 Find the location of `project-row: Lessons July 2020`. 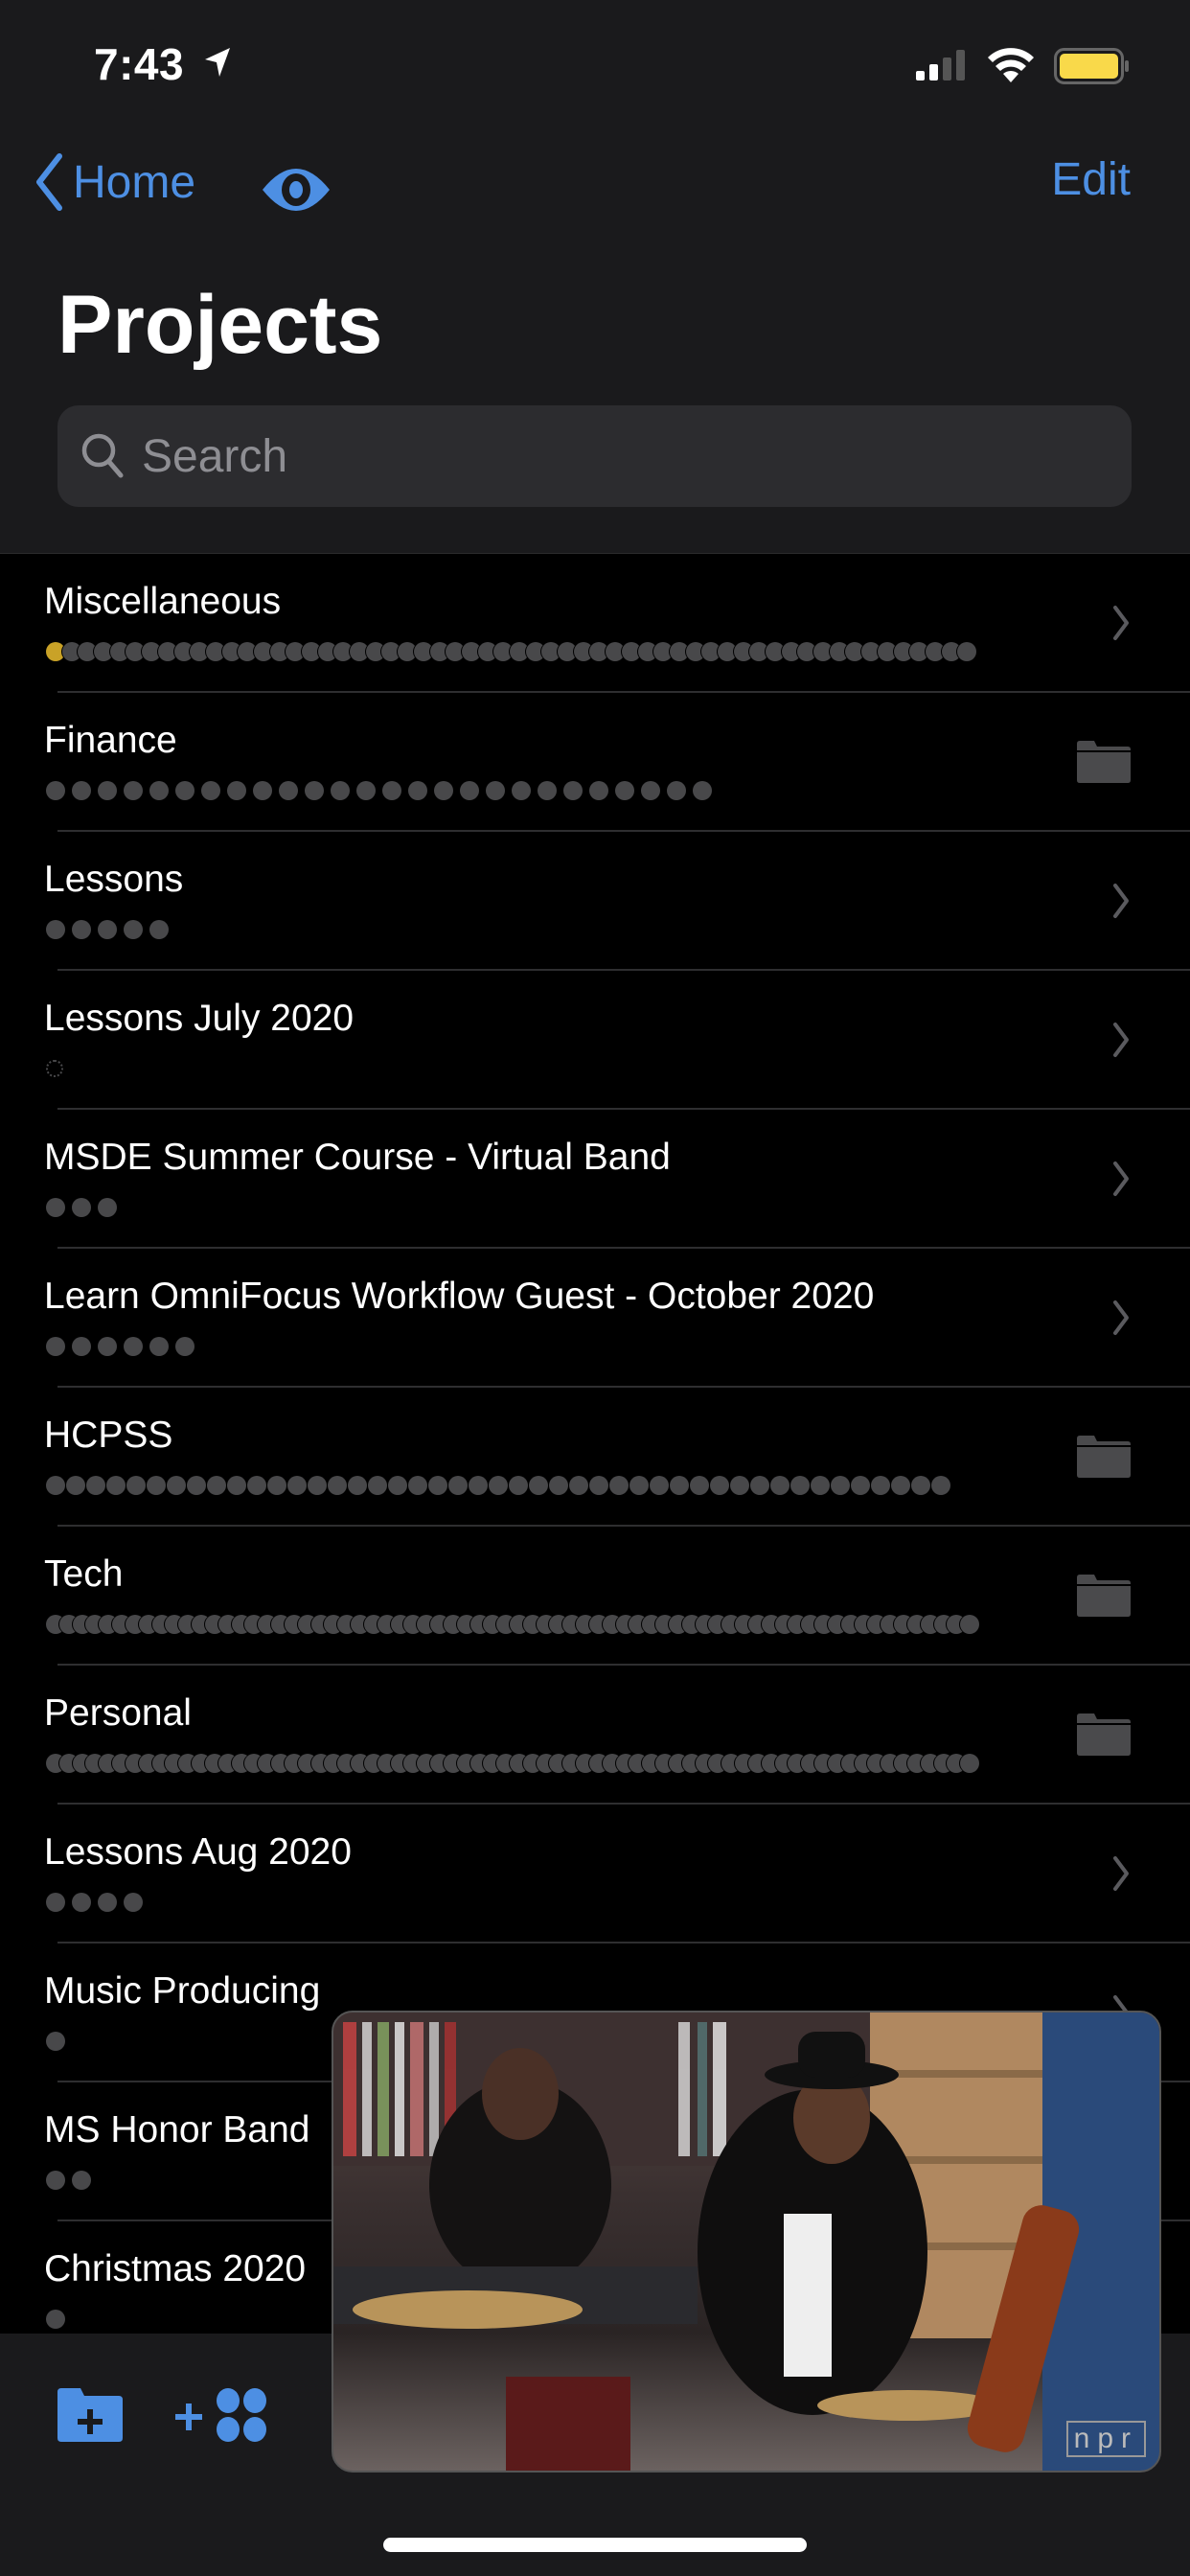

project-row: Lessons July 2020 is located at coordinates (595, 1040).